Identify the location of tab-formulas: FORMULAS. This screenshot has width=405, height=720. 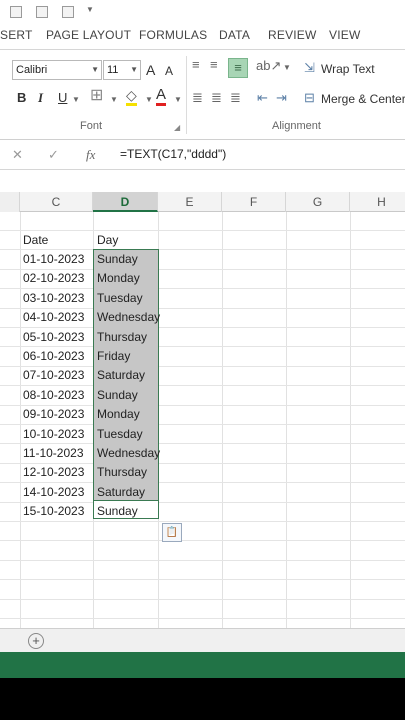
(173, 35).